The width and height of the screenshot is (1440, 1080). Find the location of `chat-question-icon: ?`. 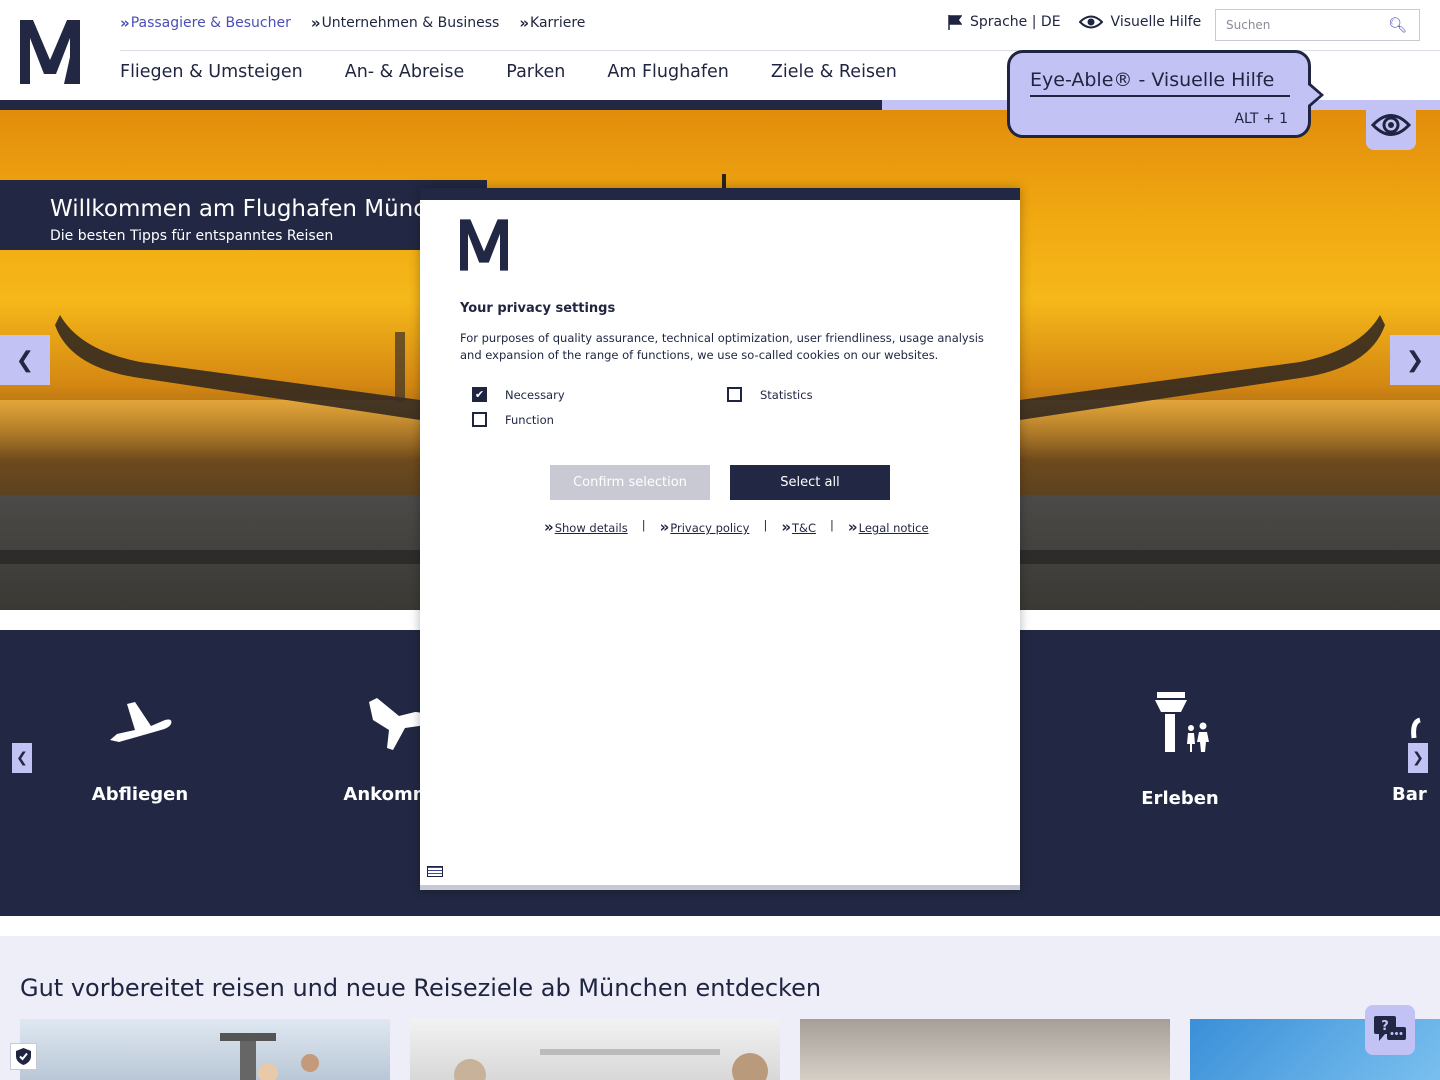

chat-question-icon: ? is located at coordinates (1390, 1028).